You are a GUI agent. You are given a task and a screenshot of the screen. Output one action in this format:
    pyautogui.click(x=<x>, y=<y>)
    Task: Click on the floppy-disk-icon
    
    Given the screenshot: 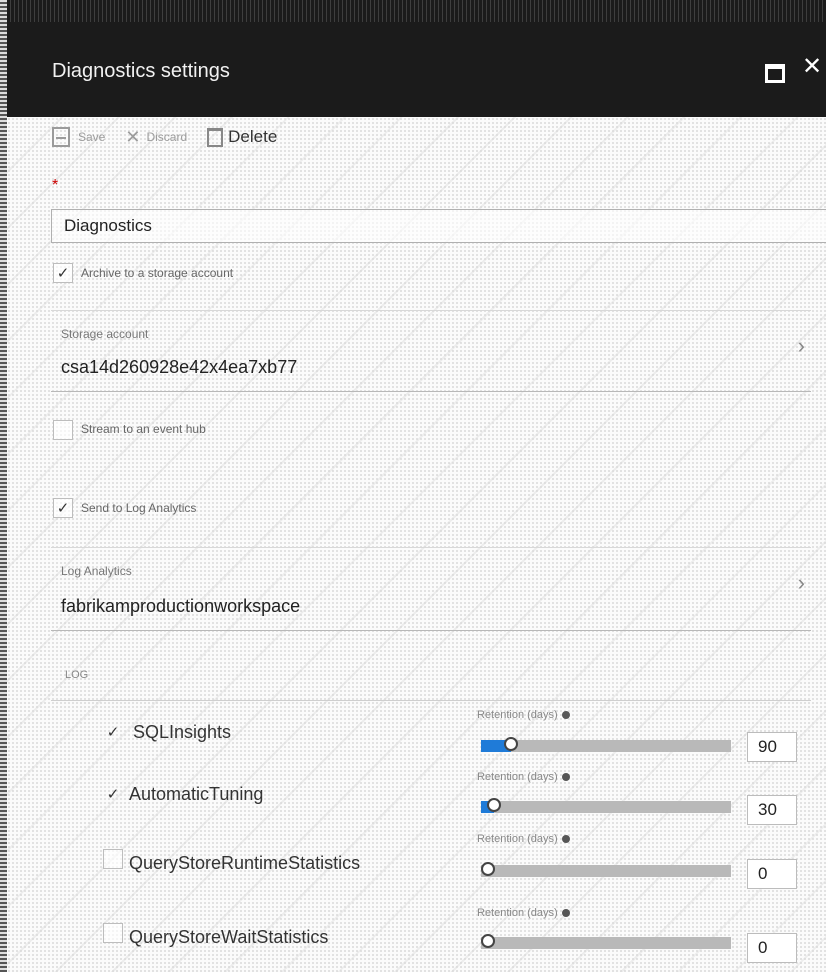 What is the action you would take?
    pyautogui.click(x=61, y=137)
    